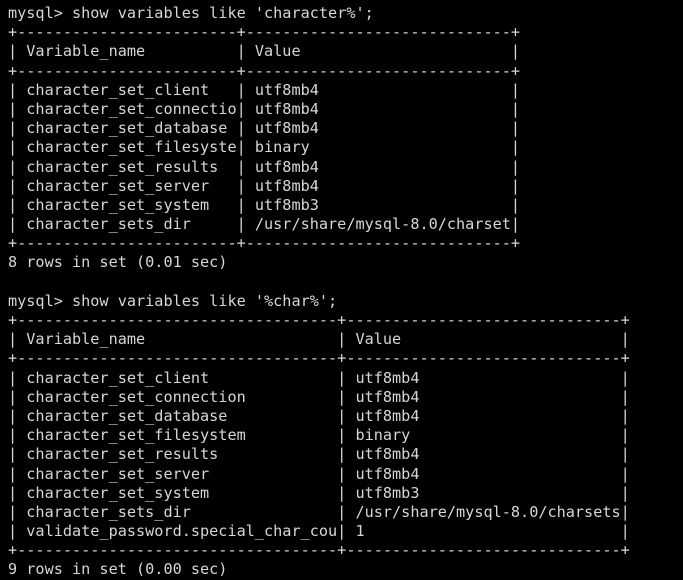 This screenshot has width=683, height=580. What do you see at coordinates (264, 51) in the screenshot?
I see `table-header-row-1: | Variable_name | Value |` at bounding box center [264, 51].